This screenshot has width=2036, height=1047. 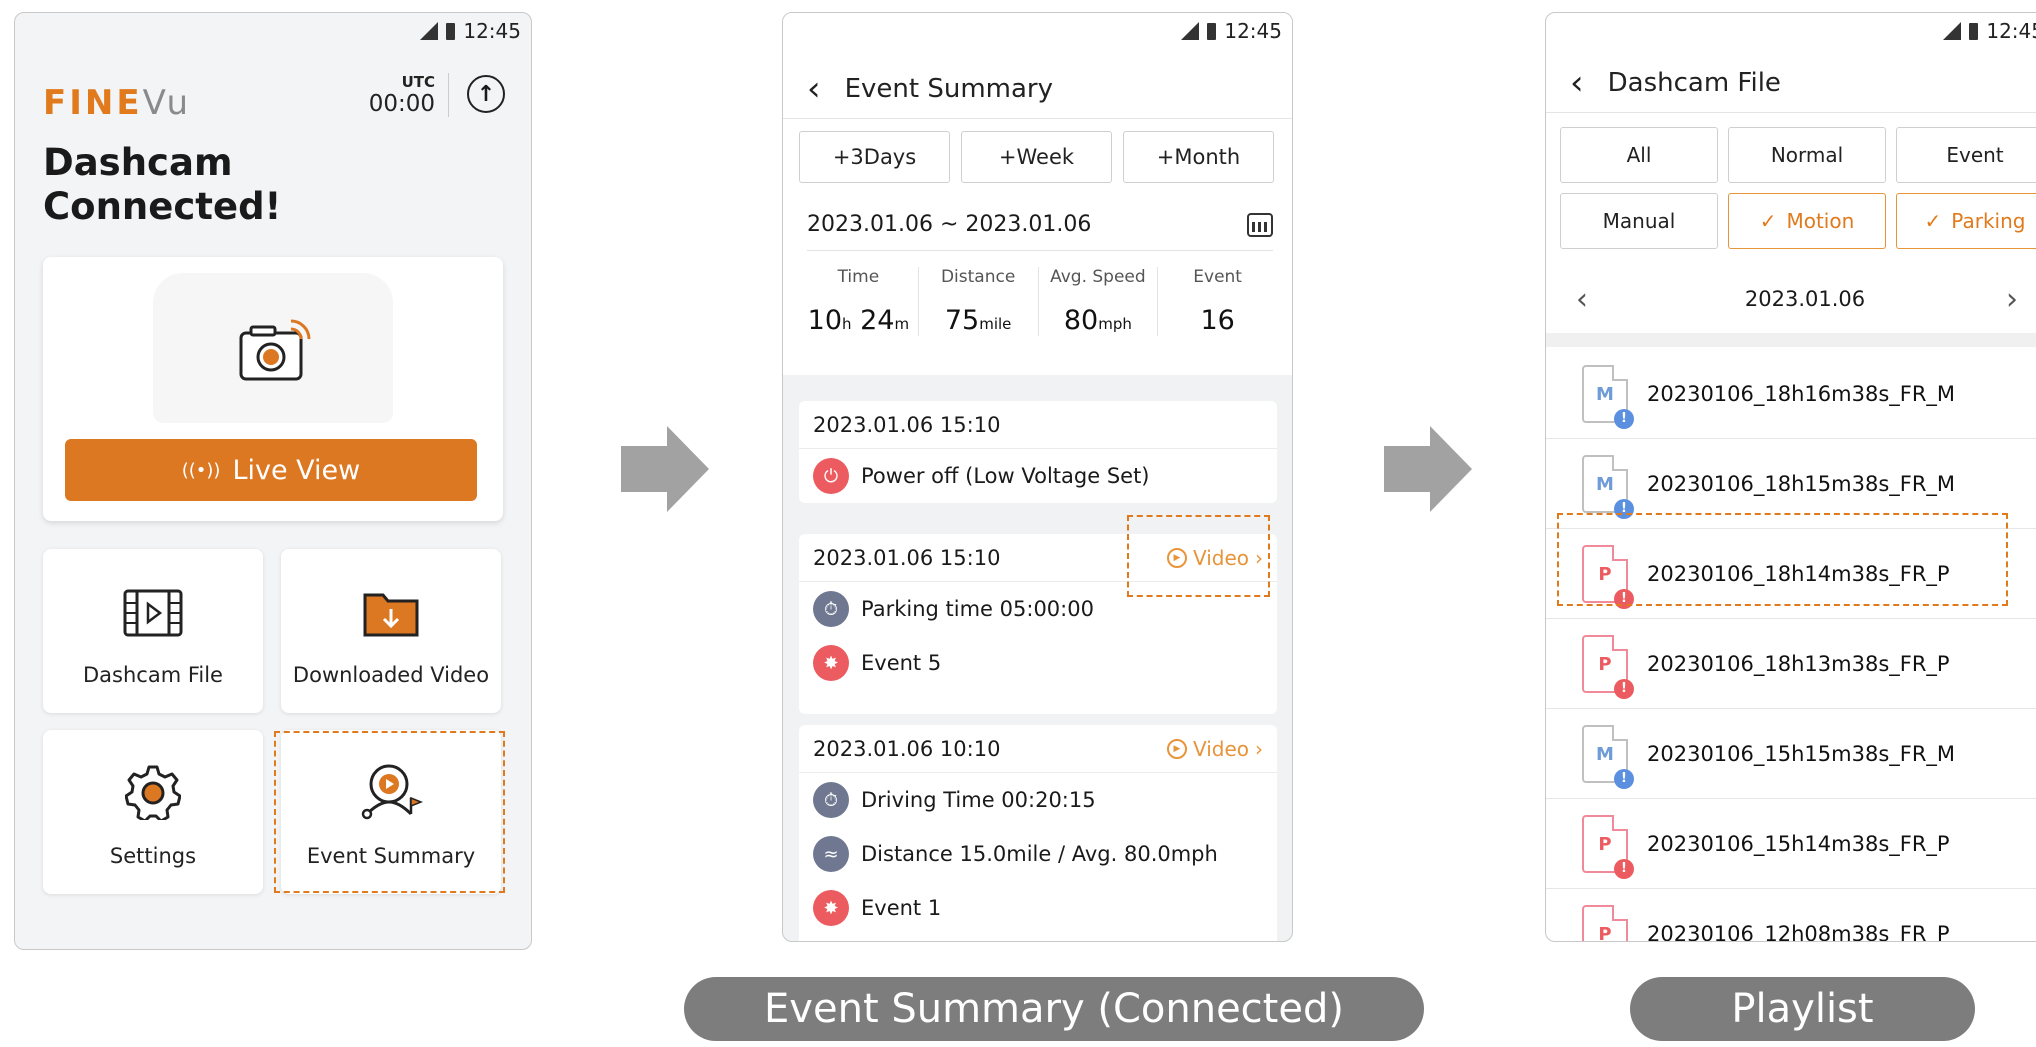 What do you see at coordinates (1801, 393) in the screenshot?
I see `file-name: 20230106_18h16m38s_FR_M` at bounding box center [1801, 393].